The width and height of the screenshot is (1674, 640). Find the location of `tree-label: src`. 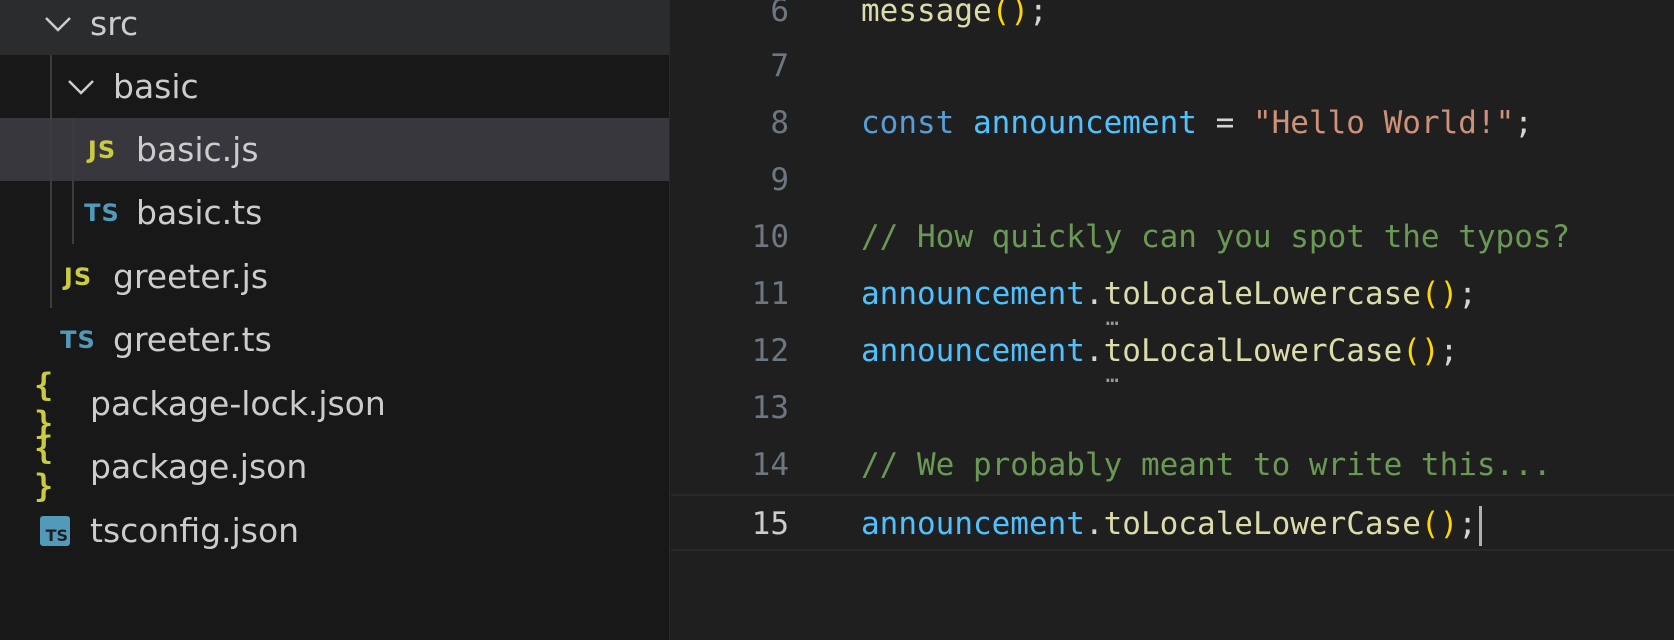

tree-label: src is located at coordinates (114, 23).